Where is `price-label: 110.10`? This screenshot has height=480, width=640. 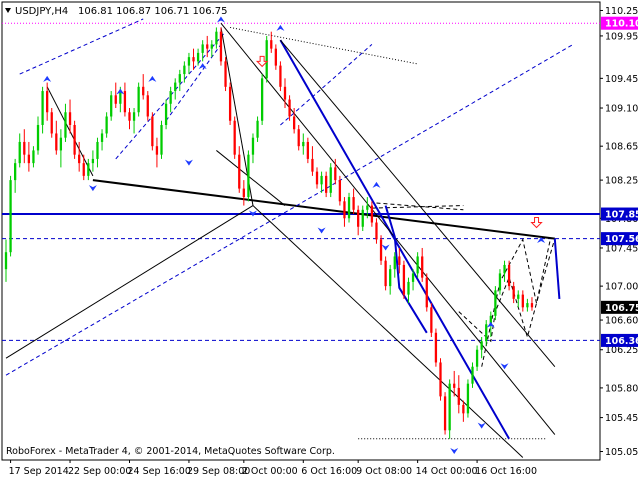
price-label: 110.10 is located at coordinates (622, 24).